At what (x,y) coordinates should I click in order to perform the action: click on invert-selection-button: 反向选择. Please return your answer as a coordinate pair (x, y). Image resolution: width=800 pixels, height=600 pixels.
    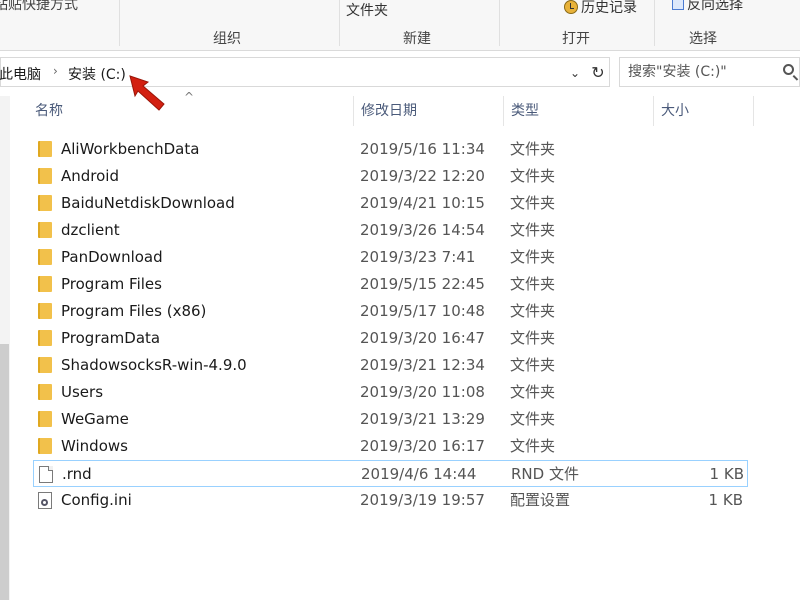
    Looking at the image, I should click on (707, 7).